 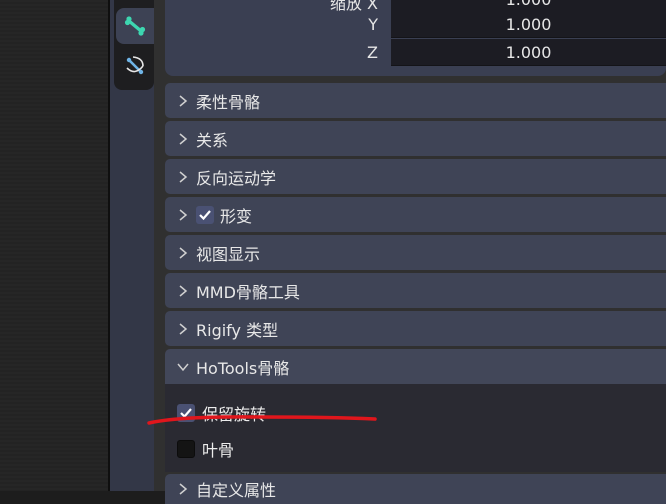 I want to click on panel-title: Rigify 类型, so click(x=237, y=330).